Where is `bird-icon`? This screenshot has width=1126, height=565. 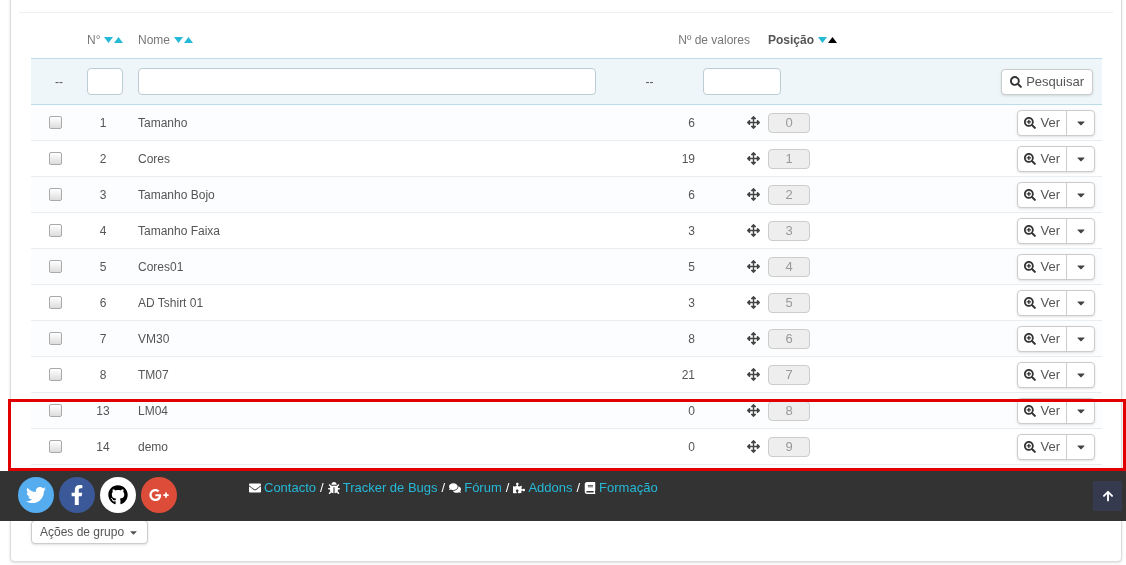
bird-icon is located at coordinates (36, 495).